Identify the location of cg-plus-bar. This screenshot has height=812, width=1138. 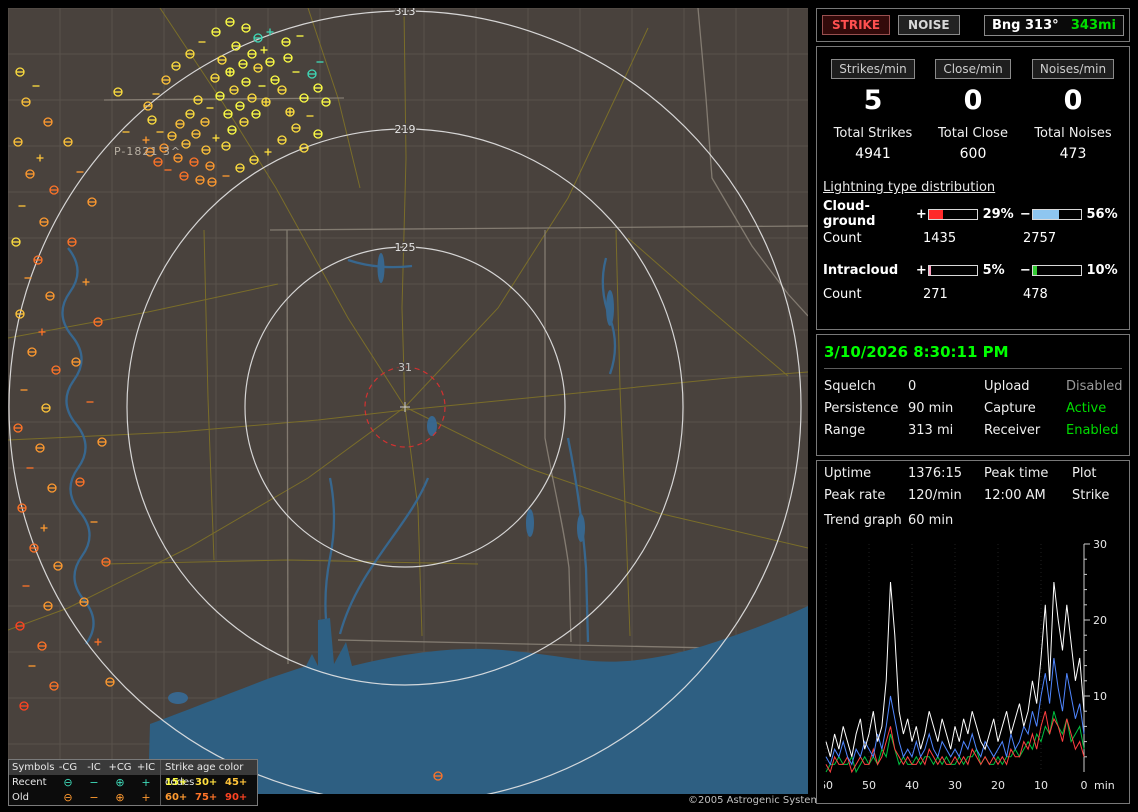
(952, 214).